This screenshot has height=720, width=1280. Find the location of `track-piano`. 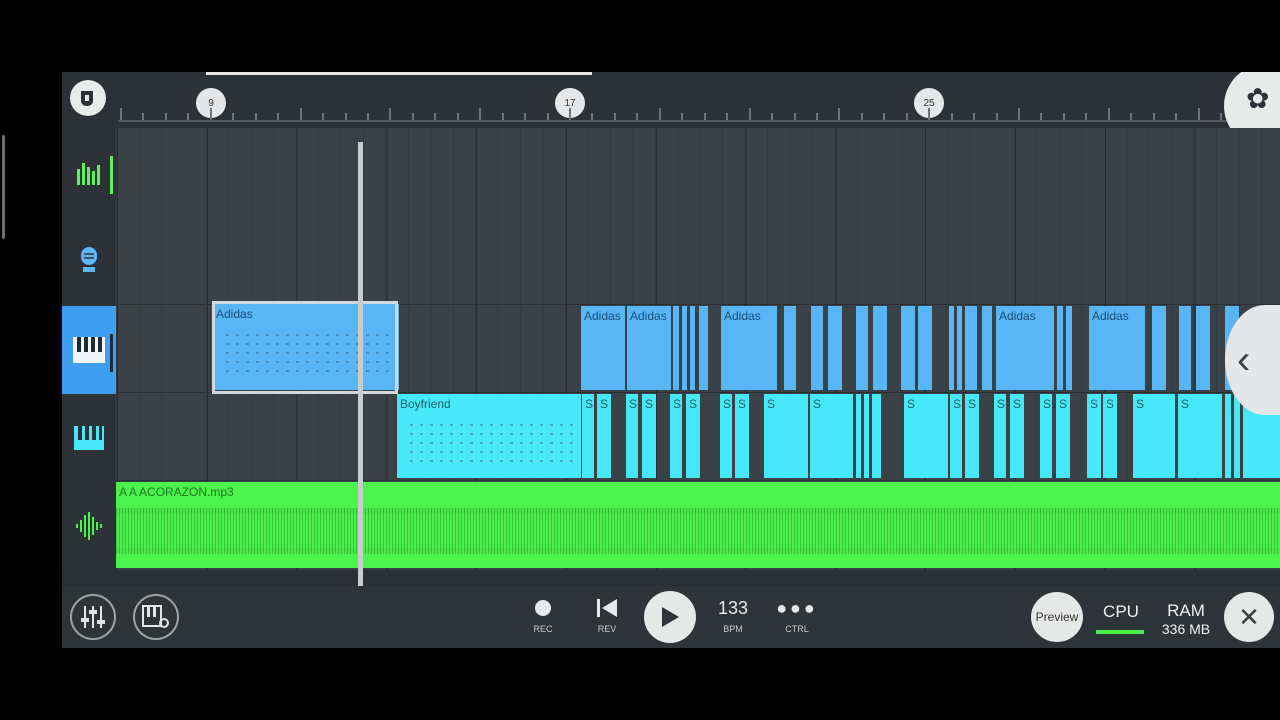

track-piano is located at coordinates (89, 438).